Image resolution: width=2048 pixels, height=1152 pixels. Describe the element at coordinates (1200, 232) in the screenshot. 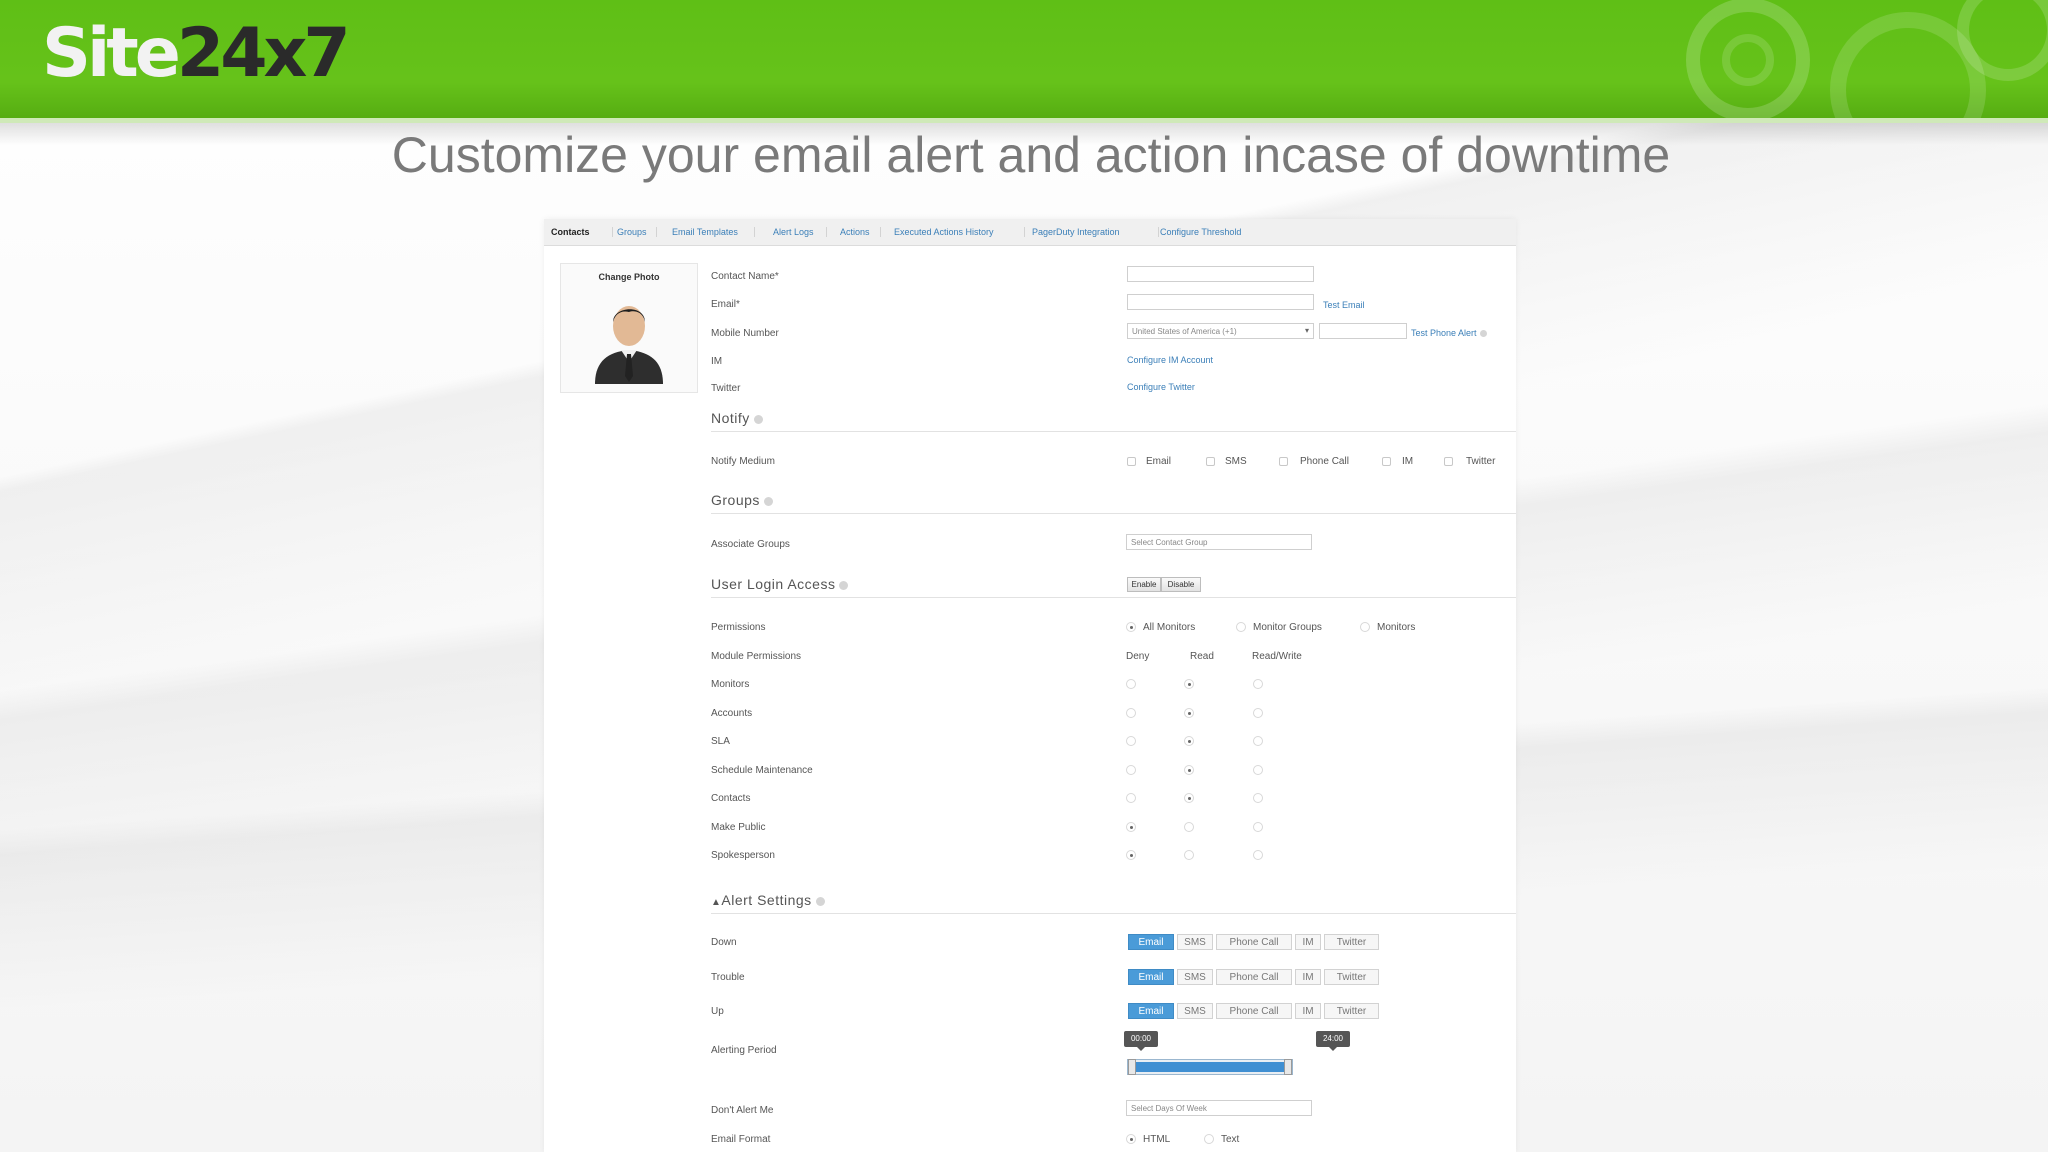

I see `tab-configure-threshold: Configure Threshold` at that location.